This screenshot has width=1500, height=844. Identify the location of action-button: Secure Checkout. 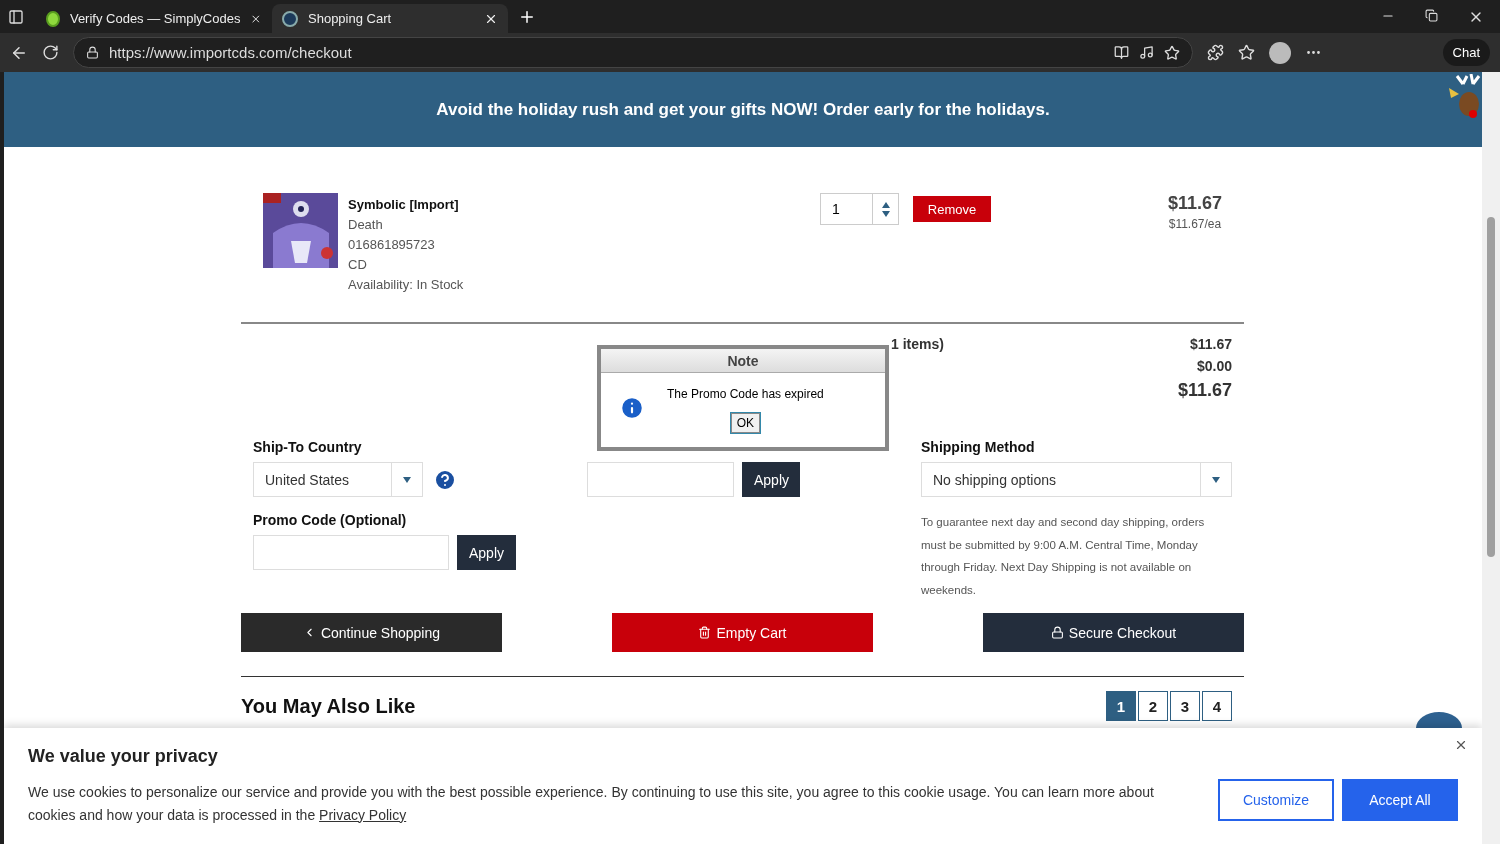
(1113, 632).